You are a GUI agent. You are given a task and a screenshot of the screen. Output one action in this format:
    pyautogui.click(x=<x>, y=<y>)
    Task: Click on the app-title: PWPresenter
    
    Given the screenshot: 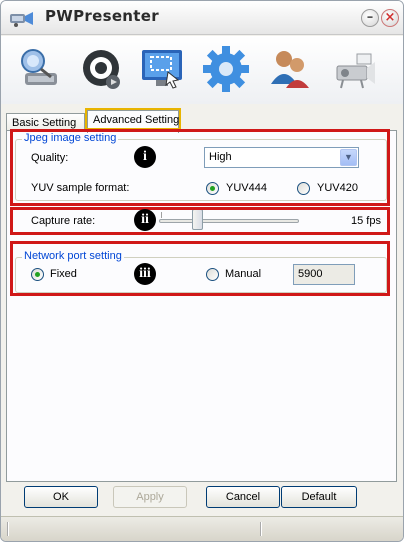 What is the action you would take?
    pyautogui.click(x=102, y=16)
    